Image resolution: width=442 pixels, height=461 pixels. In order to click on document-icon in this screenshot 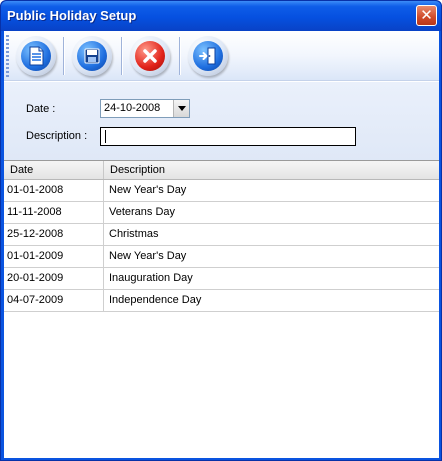, I will do `click(36, 56)`.